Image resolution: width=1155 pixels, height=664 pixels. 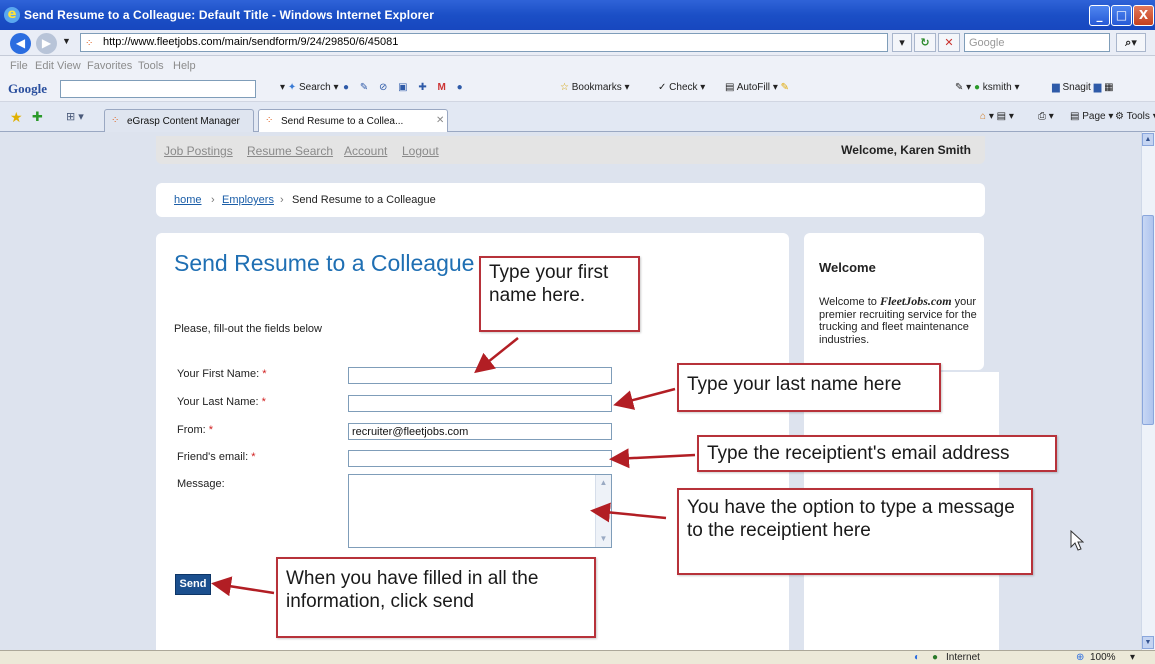 What do you see at coordinates (652, 458) in the screenshot?
I see `arrow-to-email` at bounding box center [652, 458].